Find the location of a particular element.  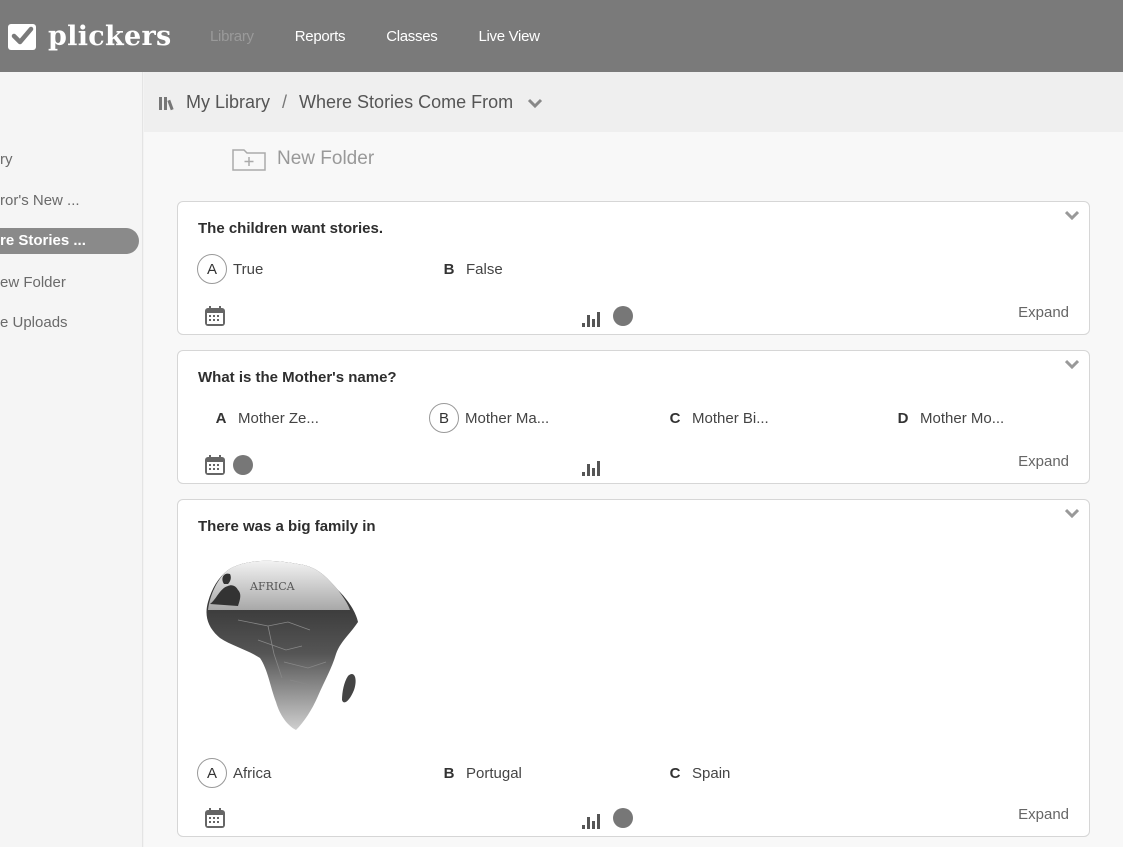

nav-reports: Reports is located at coordinates (320, 36).